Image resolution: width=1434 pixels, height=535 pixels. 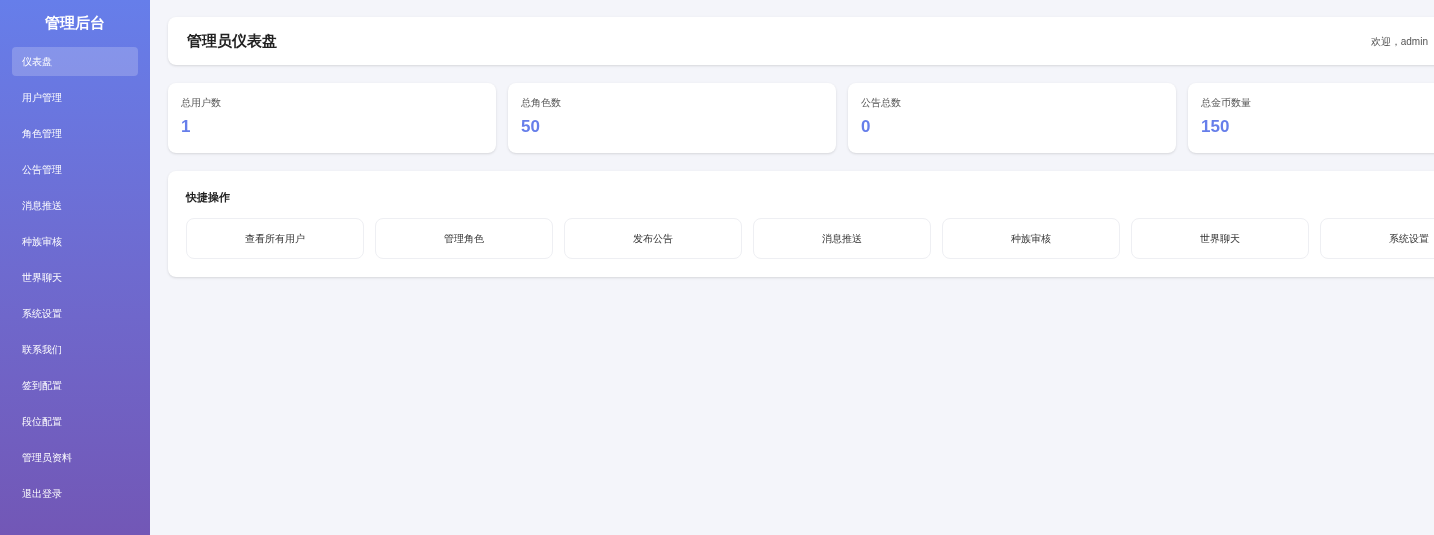 What do you see at coordinates (75, 313) in the screenshot?
I see `sidebar-item: 系统设置` at bounding box center [75, 313].